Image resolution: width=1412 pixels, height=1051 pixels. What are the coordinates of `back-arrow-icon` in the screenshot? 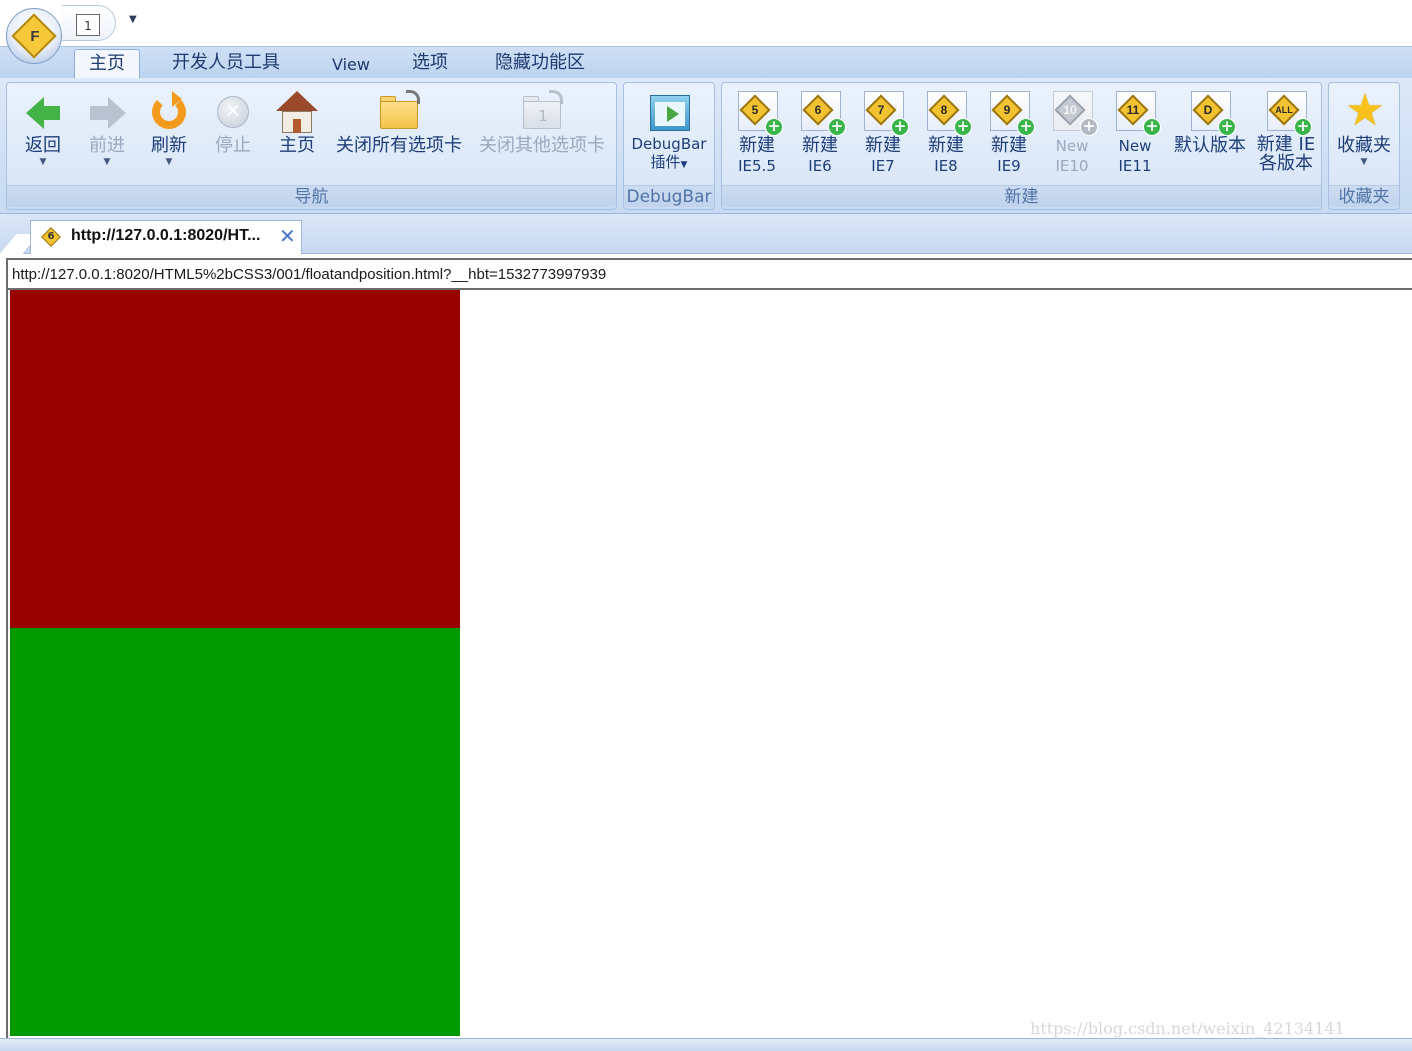 It's located at (43, 112).